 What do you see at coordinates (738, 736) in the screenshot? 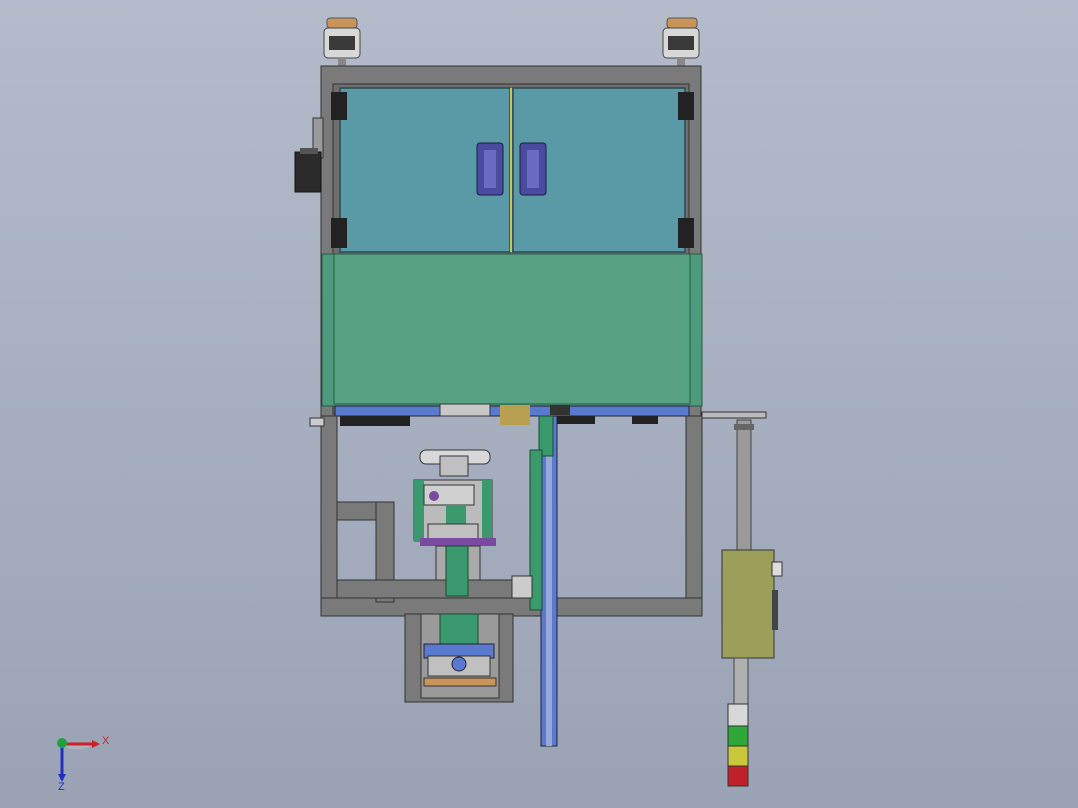
I see `stack-light-green` at bounding box center [738, 736].